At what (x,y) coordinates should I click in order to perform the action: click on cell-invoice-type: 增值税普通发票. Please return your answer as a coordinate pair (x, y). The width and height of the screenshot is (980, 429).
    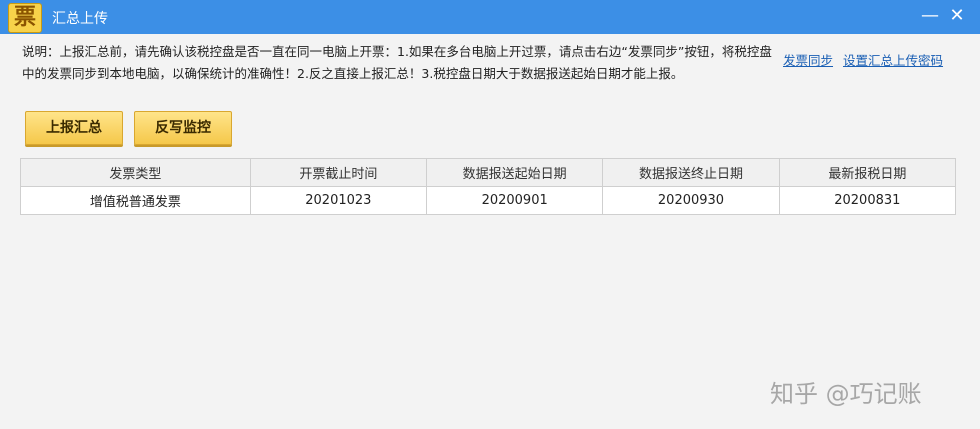
    Looking at the image, I should click on (135, 200).